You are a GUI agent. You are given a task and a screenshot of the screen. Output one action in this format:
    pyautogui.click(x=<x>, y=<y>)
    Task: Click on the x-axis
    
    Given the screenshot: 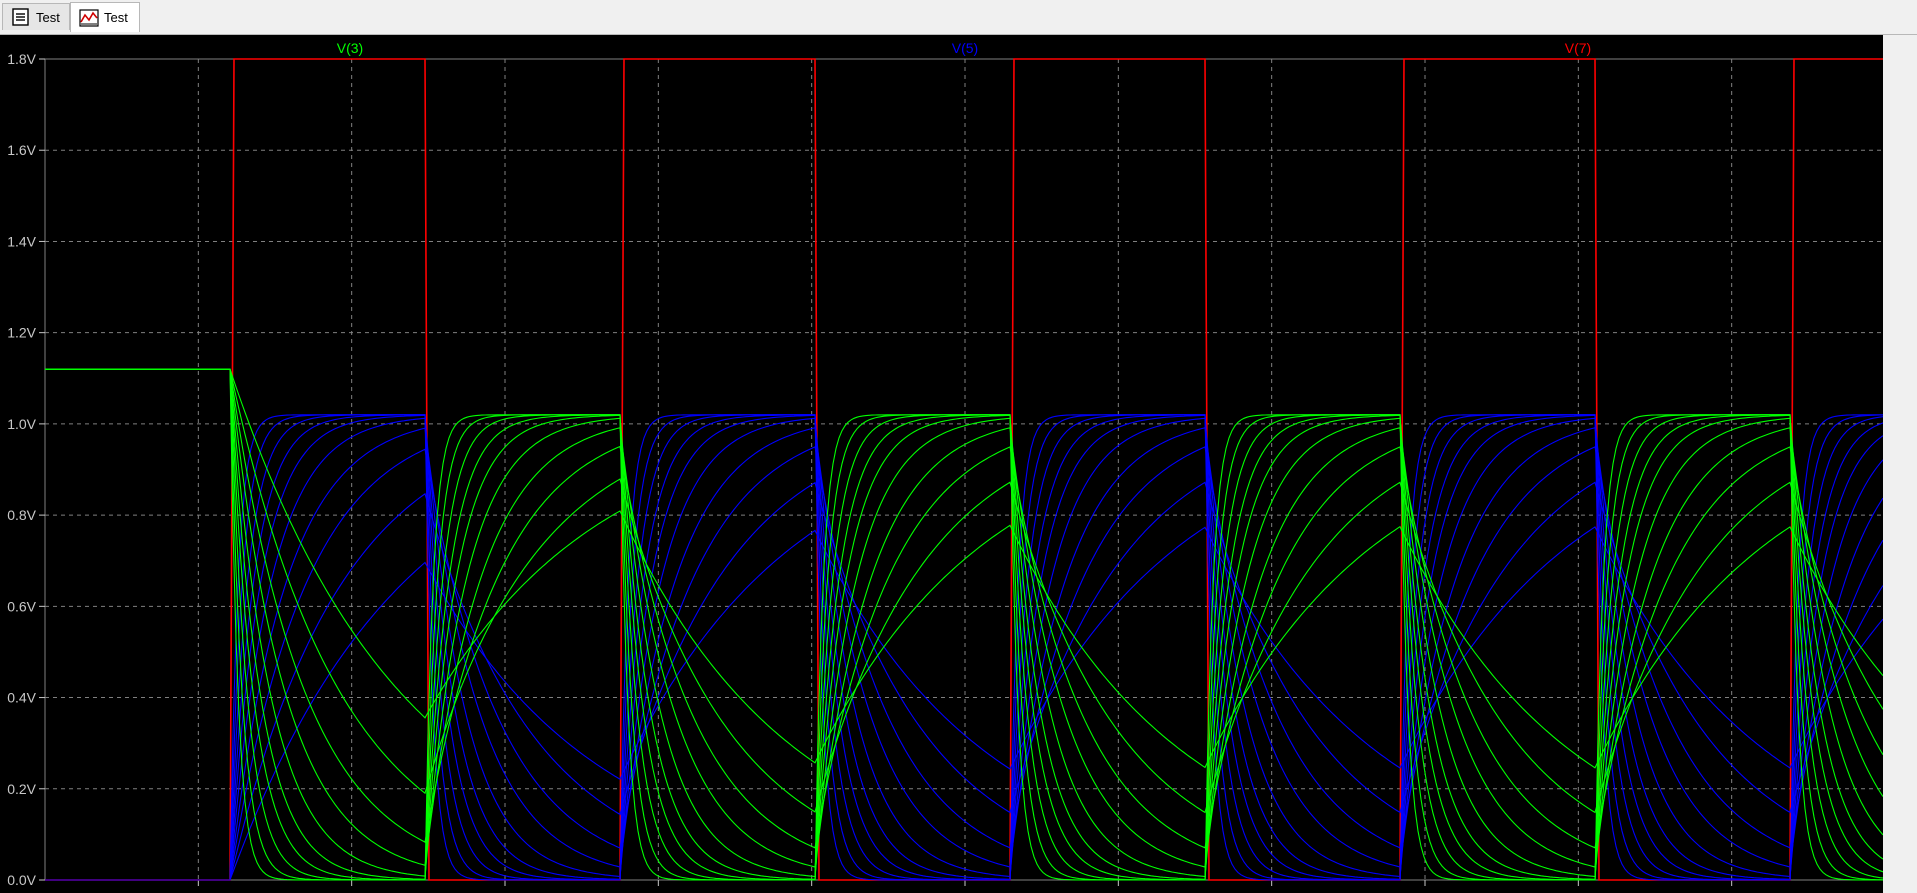 What is the action you would take?
    pyautogui.click(x=965, y=883)
    